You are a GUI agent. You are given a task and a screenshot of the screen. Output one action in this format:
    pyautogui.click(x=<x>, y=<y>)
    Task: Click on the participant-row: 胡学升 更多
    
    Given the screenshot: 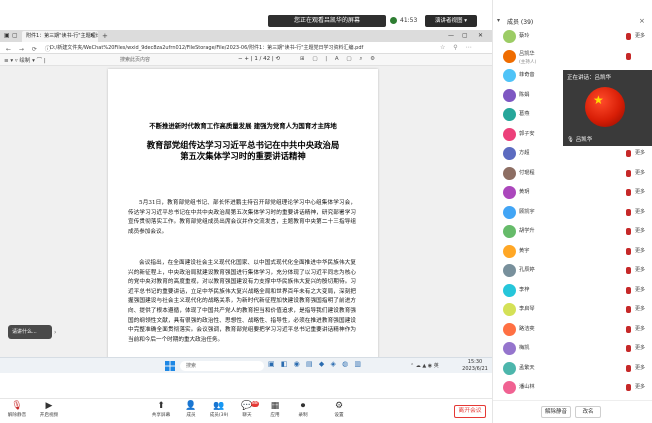 What is the action you would take?
    pyautogui.click(x=572, y=232)
    